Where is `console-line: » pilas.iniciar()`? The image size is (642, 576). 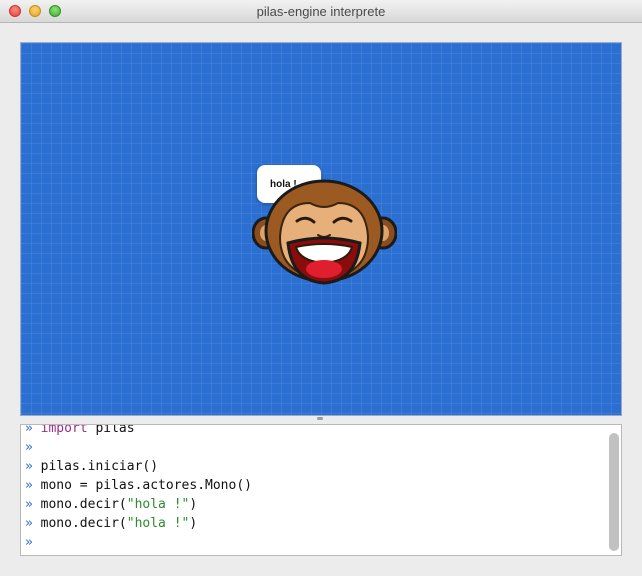 console-line: » pilas.iniciar() is located at coordinates (314, 466).